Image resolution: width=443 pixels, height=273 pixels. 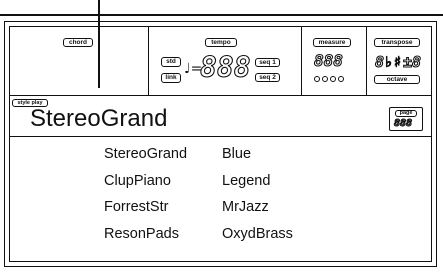 I want to click on measure-value-display: 888, so click(x=328, y=60).